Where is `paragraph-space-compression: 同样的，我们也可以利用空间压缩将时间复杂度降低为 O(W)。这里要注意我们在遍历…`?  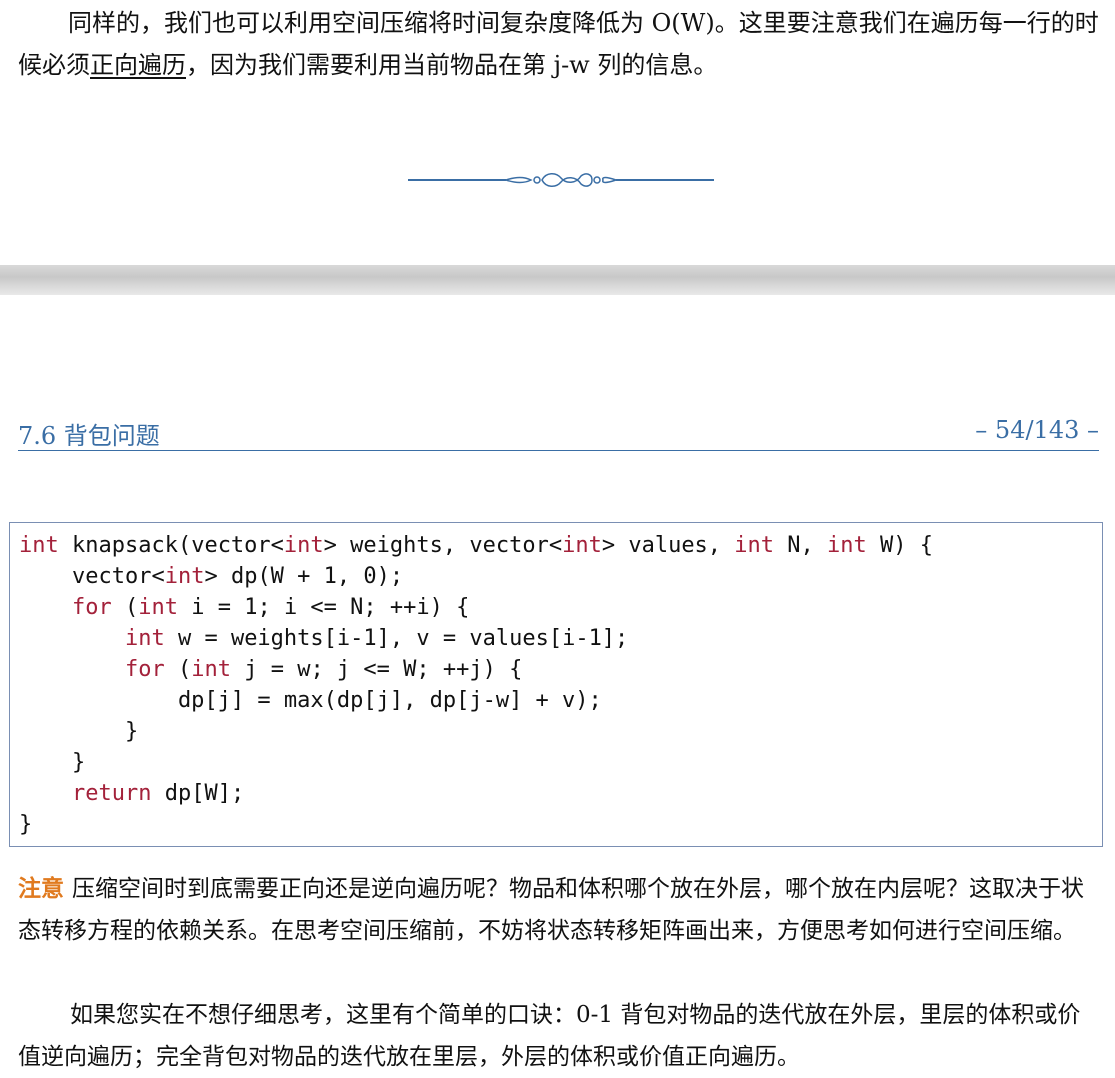 paragraph-space-compression: 同样的，我们也可以利用空间压缩将时间复杂度降低为 O(W)。这里要注意我们在遍历… is located at coordinates (563, 44).